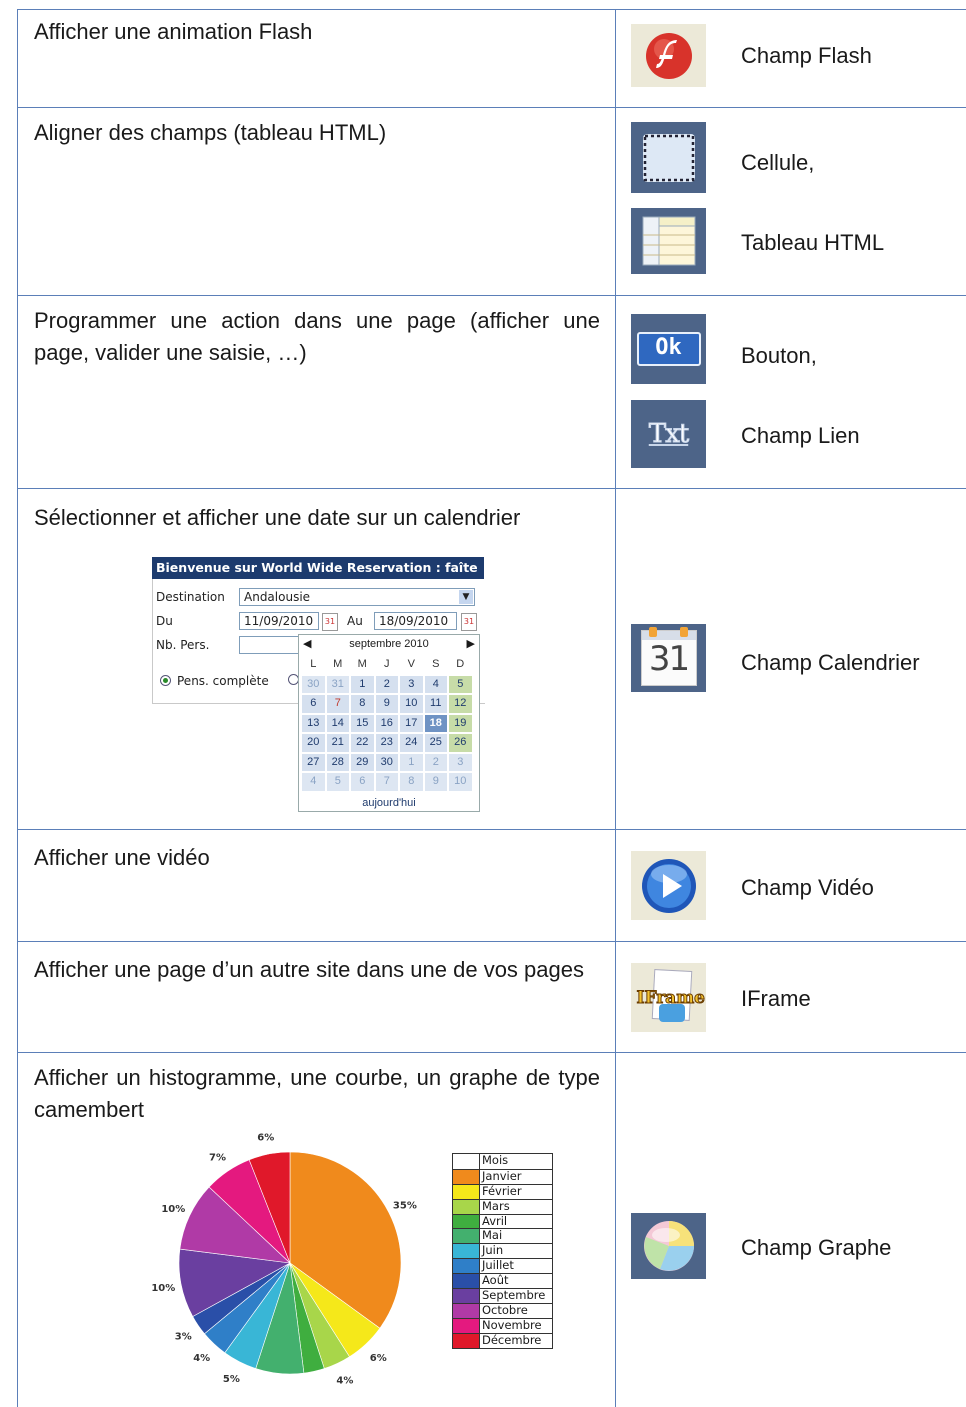 This screenshot has width=966, height=1407. Describe the element at coordinates (389, 644) in the screenshot. I see `month-nav: ◀ septembre 2010 ▶` at that location.